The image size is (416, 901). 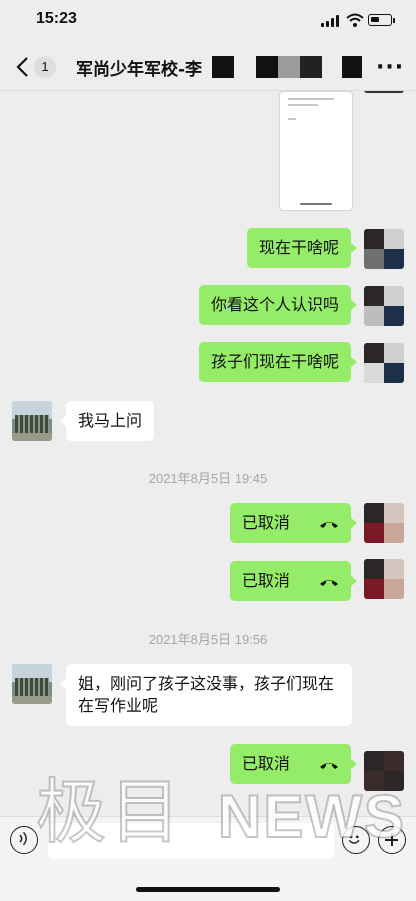 What do you see at coordinates (208, 22) in the screenshot?
I see `status-bar: 15:23` at bounding box center [208, 22].